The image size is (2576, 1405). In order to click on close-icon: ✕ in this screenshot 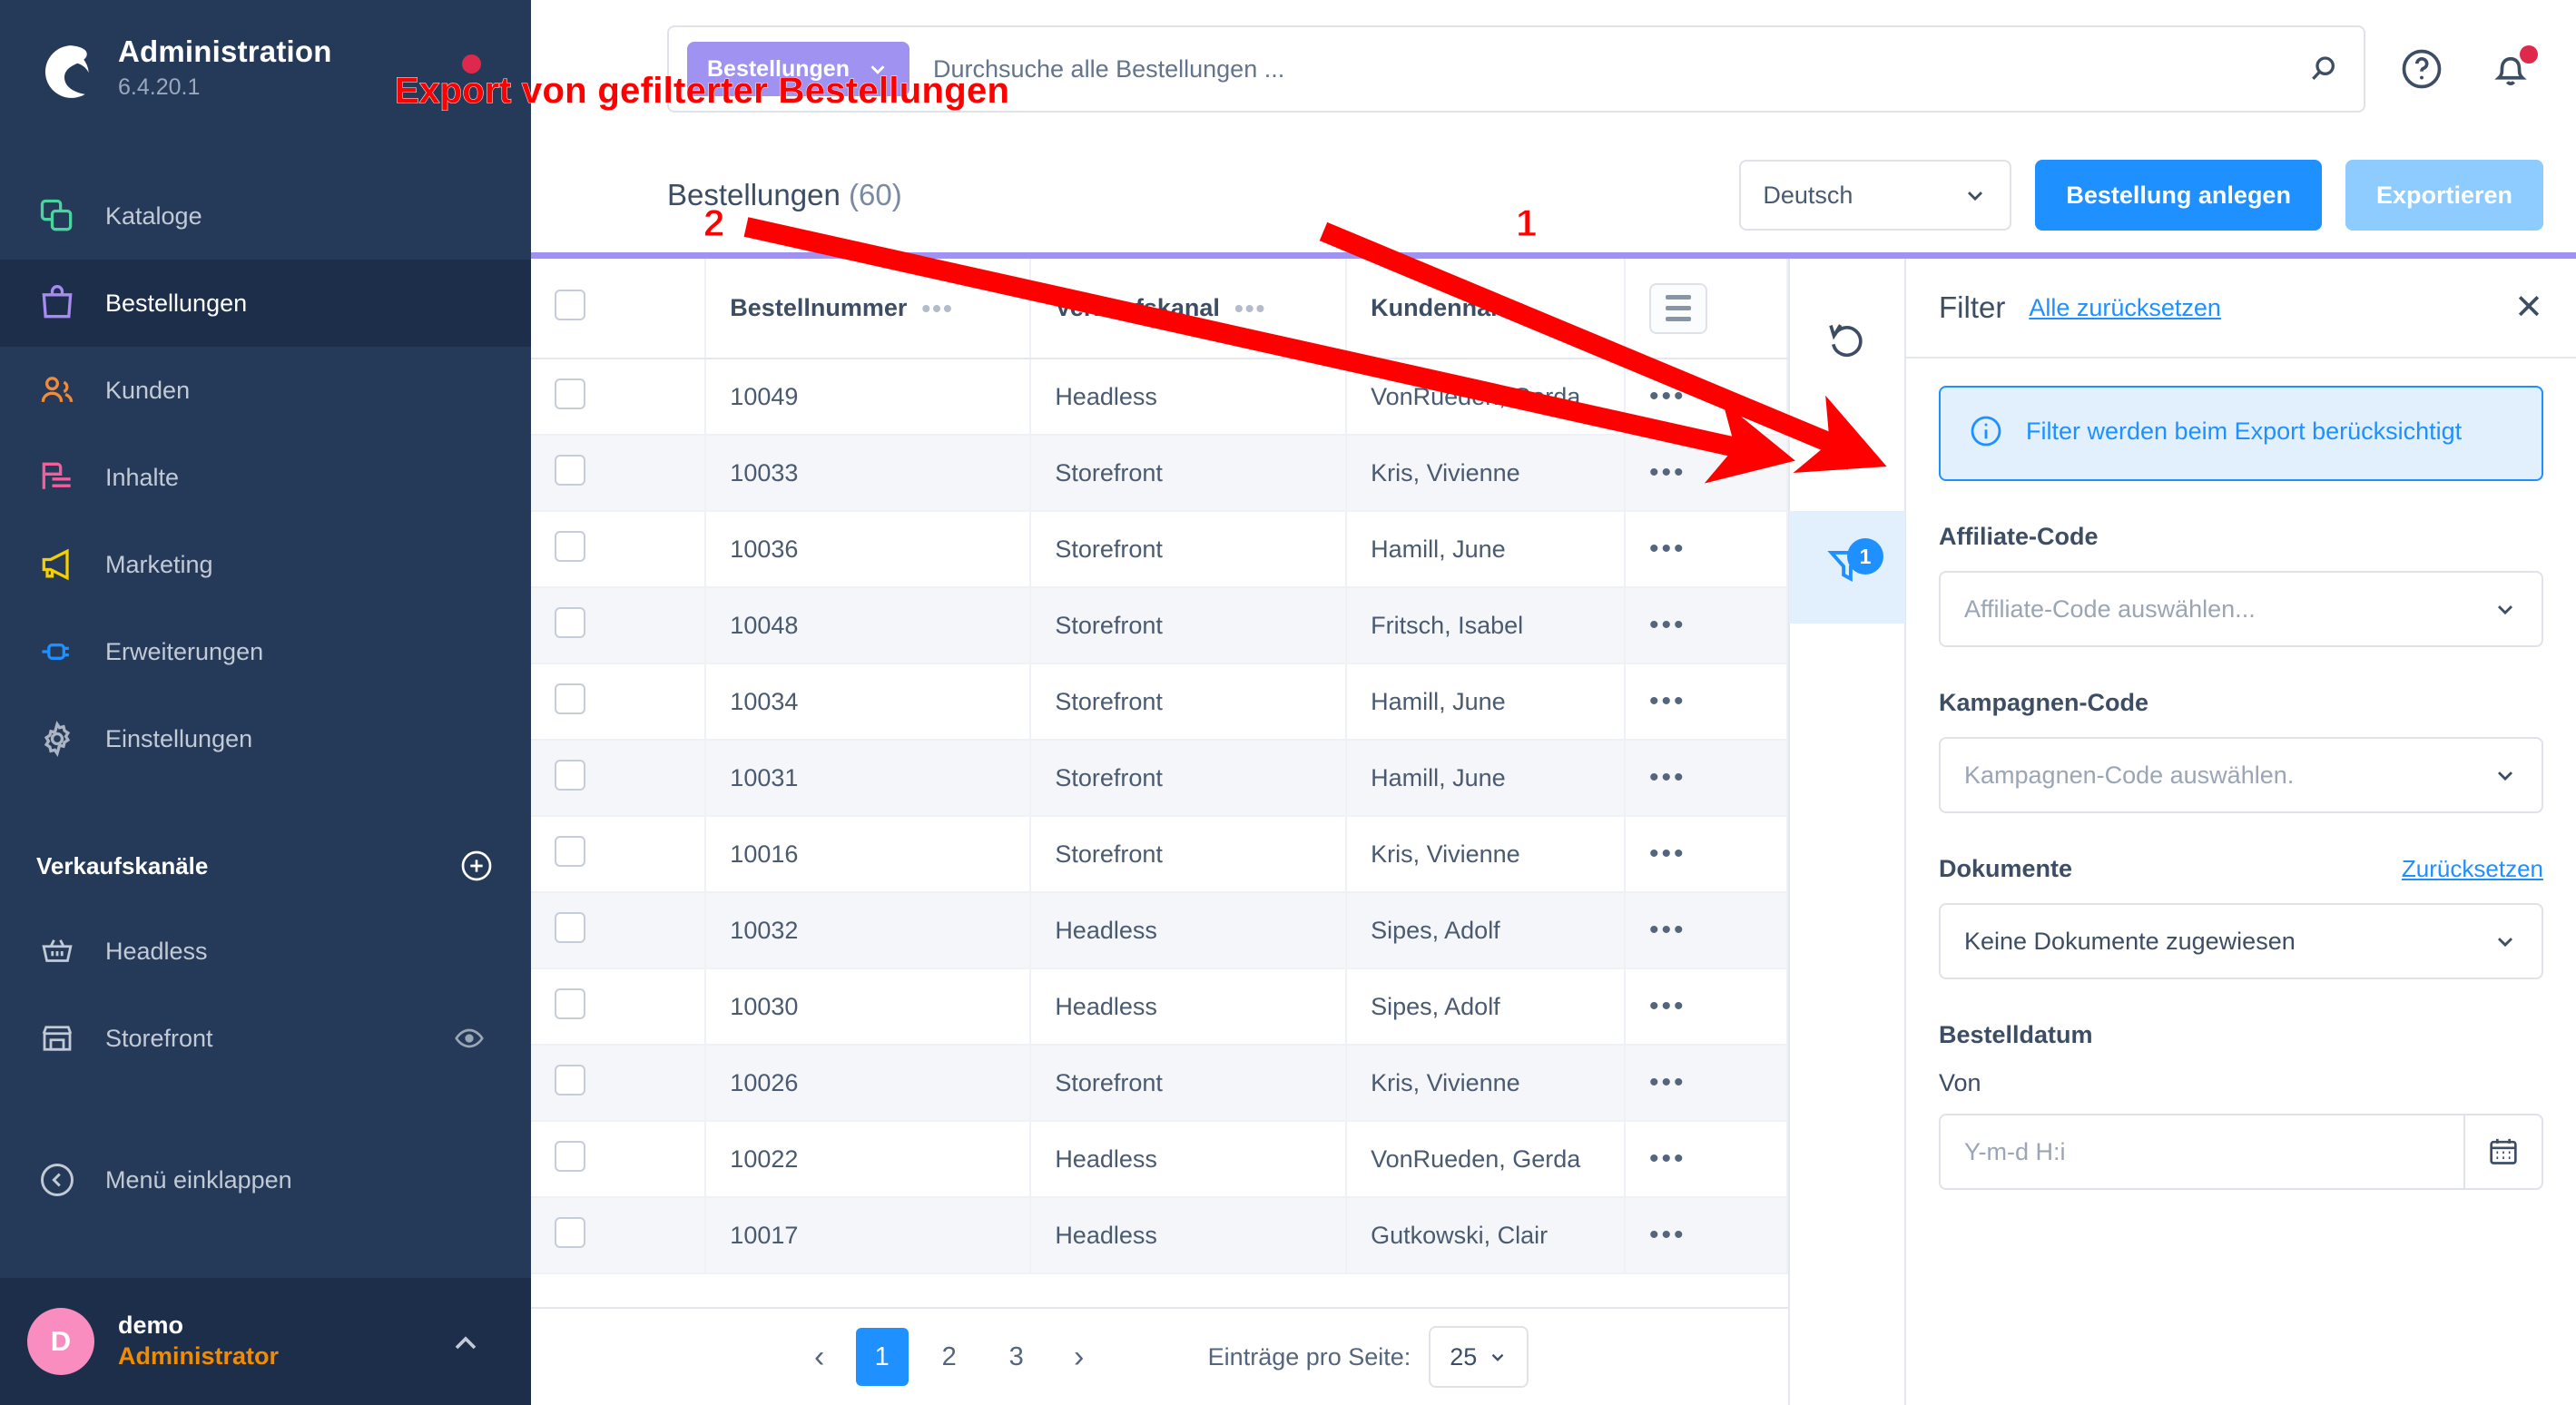, I will do `click(2528, 307)`.